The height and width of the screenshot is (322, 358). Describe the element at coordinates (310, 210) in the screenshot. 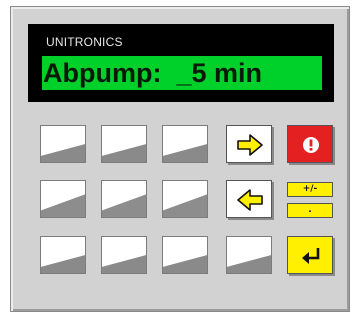

I see `decimal-point-key: .` at that location.